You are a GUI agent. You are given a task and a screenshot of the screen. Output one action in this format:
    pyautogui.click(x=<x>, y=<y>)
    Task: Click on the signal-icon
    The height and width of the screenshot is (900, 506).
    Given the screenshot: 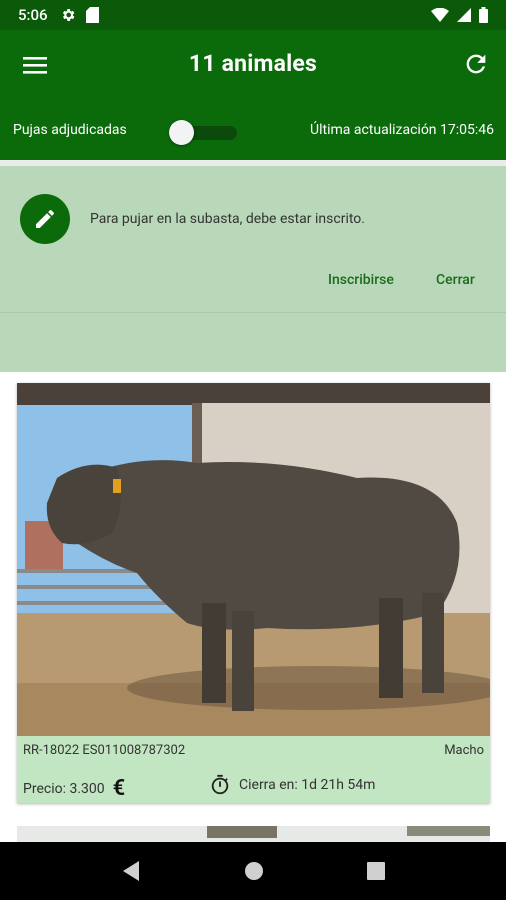 What is the action you would take?
    pyautogui.click(x=464, y=15)
    